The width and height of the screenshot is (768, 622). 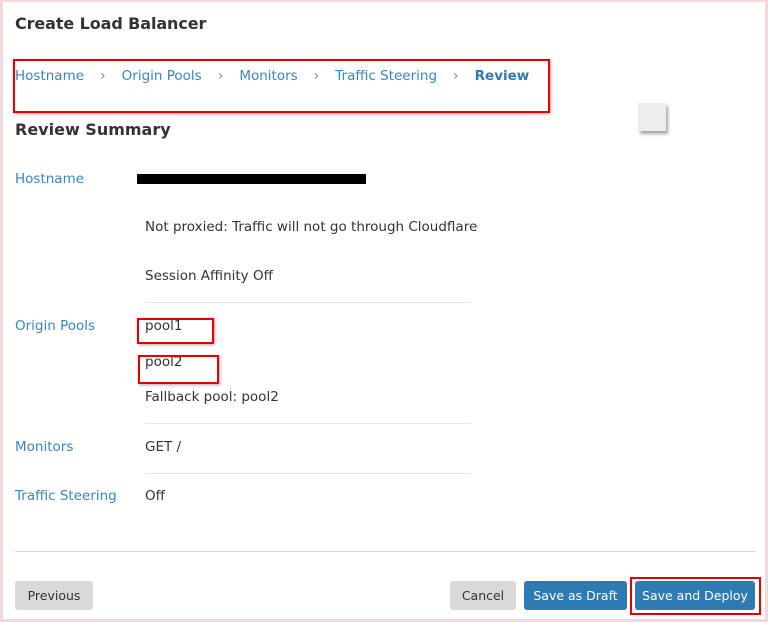 What do you see at coordinates (162, 76) in the screenshot?
I see `breadcrumb-origin-pools: Origin Pools` at bounding box center [162, 76].